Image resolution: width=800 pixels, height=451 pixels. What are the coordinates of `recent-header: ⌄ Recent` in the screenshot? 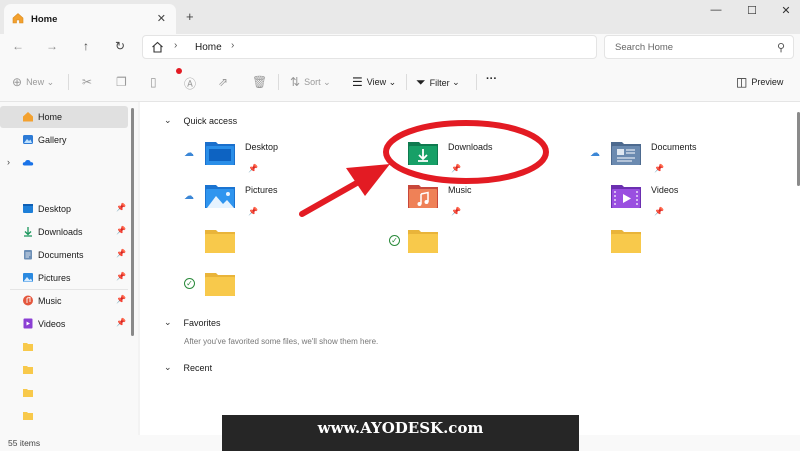 It's located at (188, 367).